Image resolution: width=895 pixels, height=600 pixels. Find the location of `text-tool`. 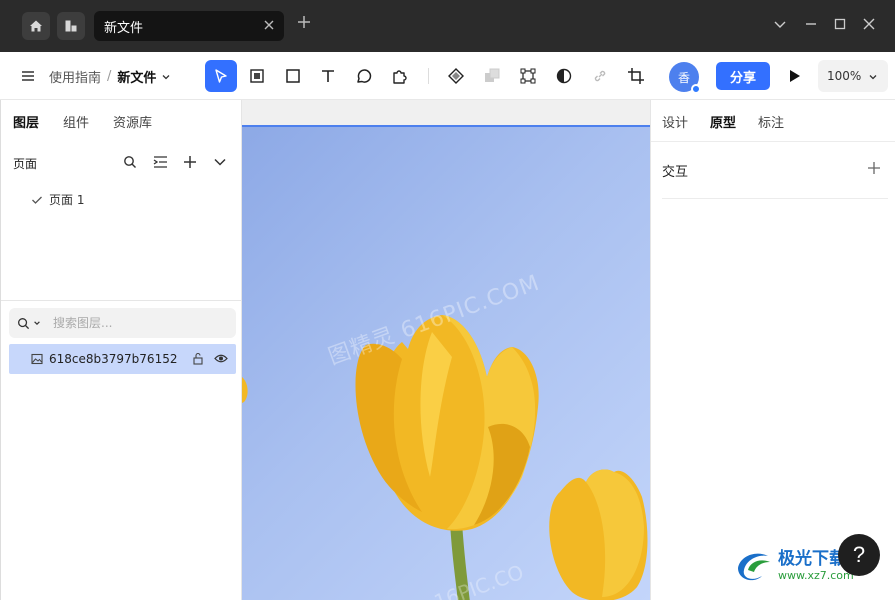

text-tool is located at coordinates (328, 76).